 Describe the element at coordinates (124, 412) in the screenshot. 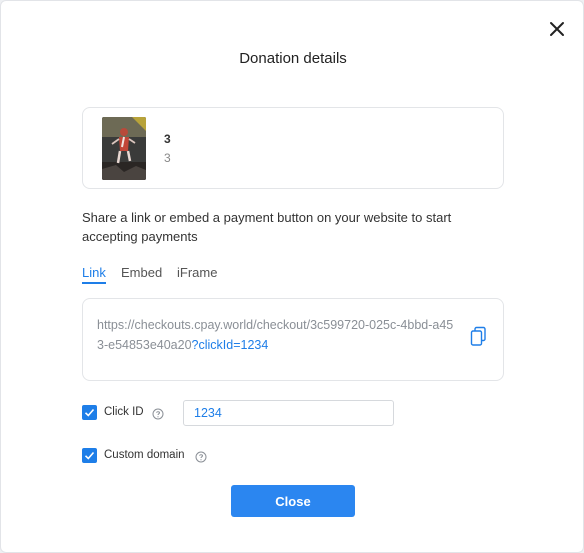

I see `click-id-label: Click ID` at that location.